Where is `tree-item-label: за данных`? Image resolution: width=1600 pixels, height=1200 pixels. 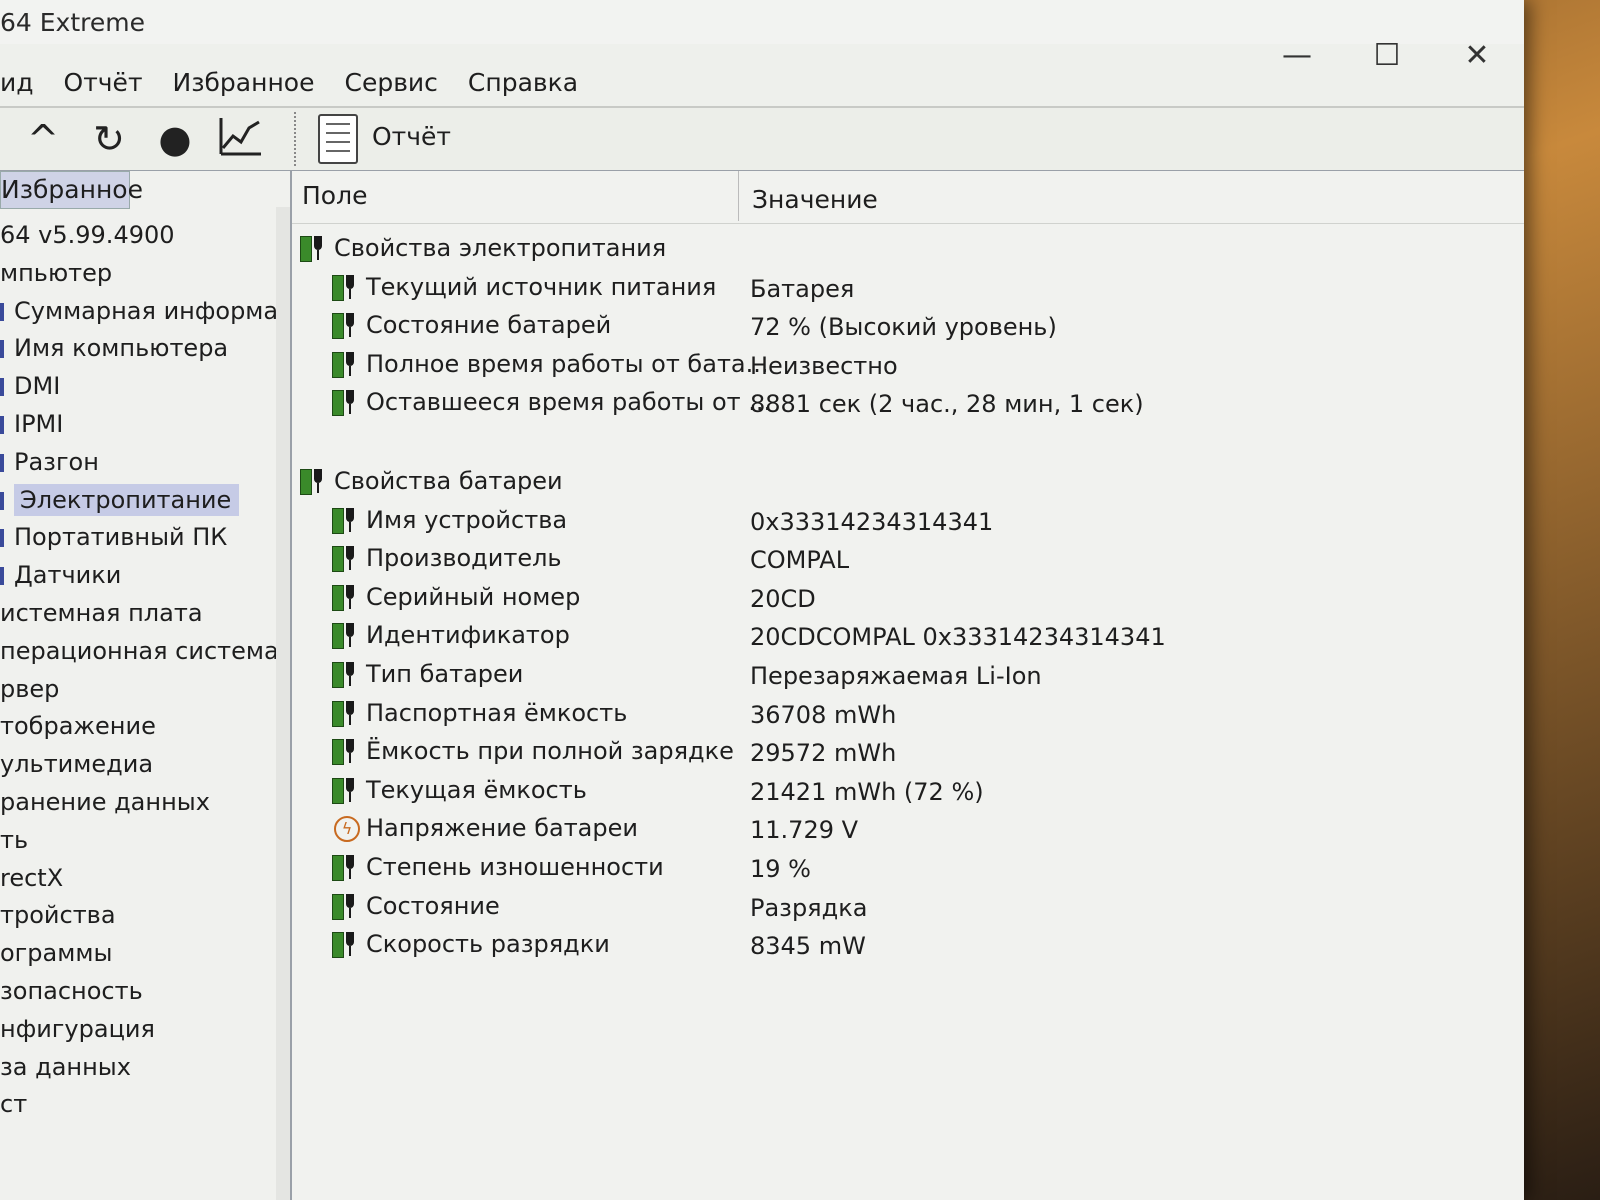
tree-item-label: за данных is located at coordinates (65, 1066).